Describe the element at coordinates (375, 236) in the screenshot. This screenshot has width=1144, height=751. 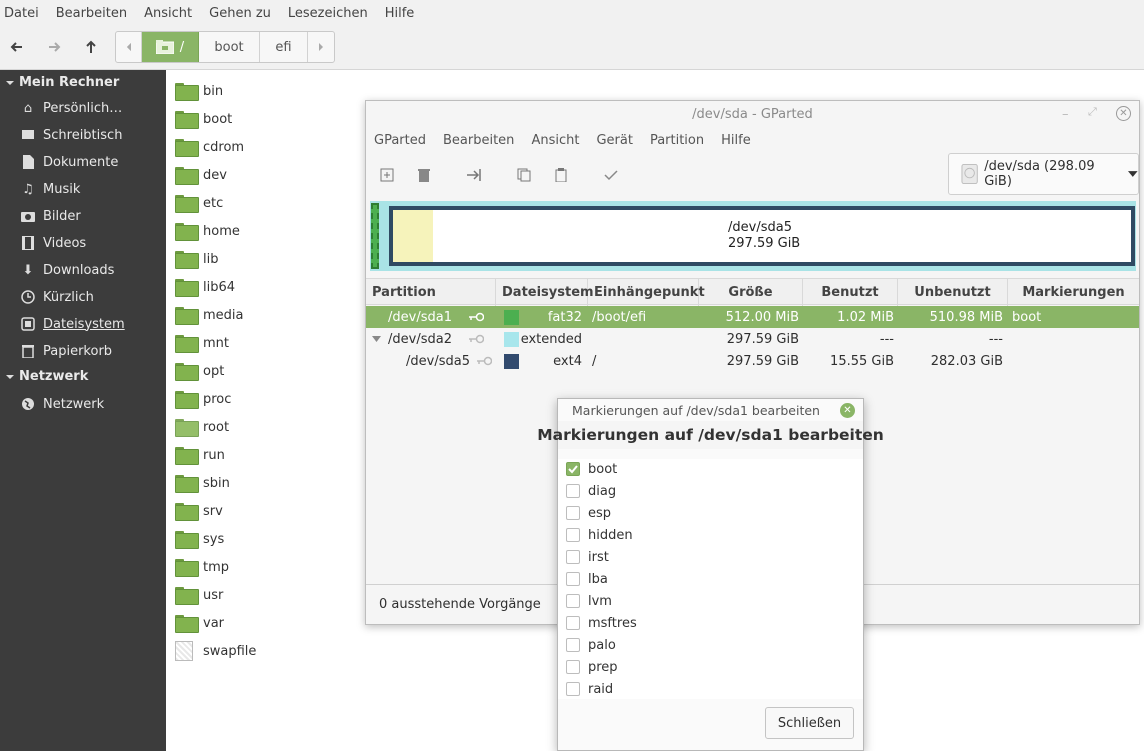
I see `partition-block-sda1` at that location.